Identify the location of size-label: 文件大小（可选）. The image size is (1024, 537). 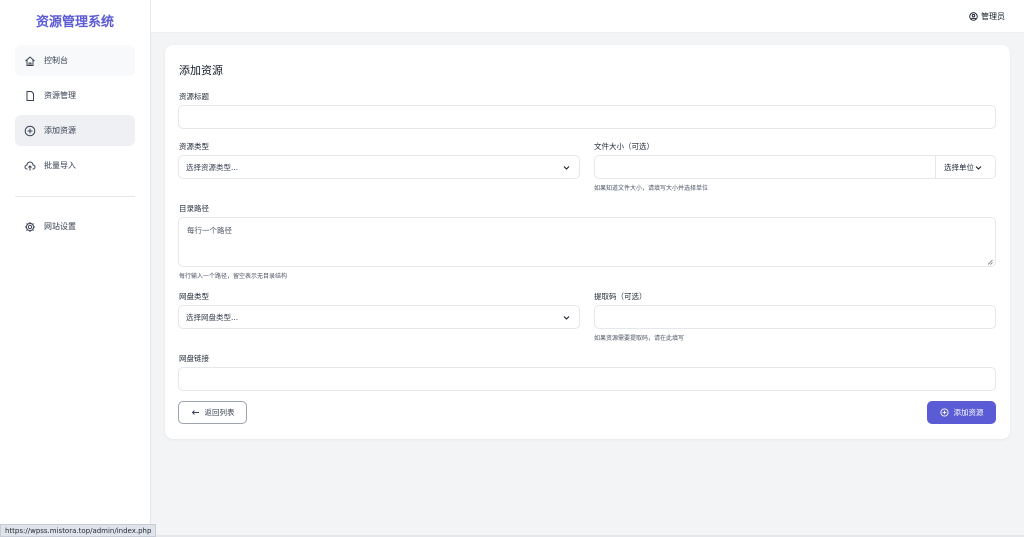
(624, 146).